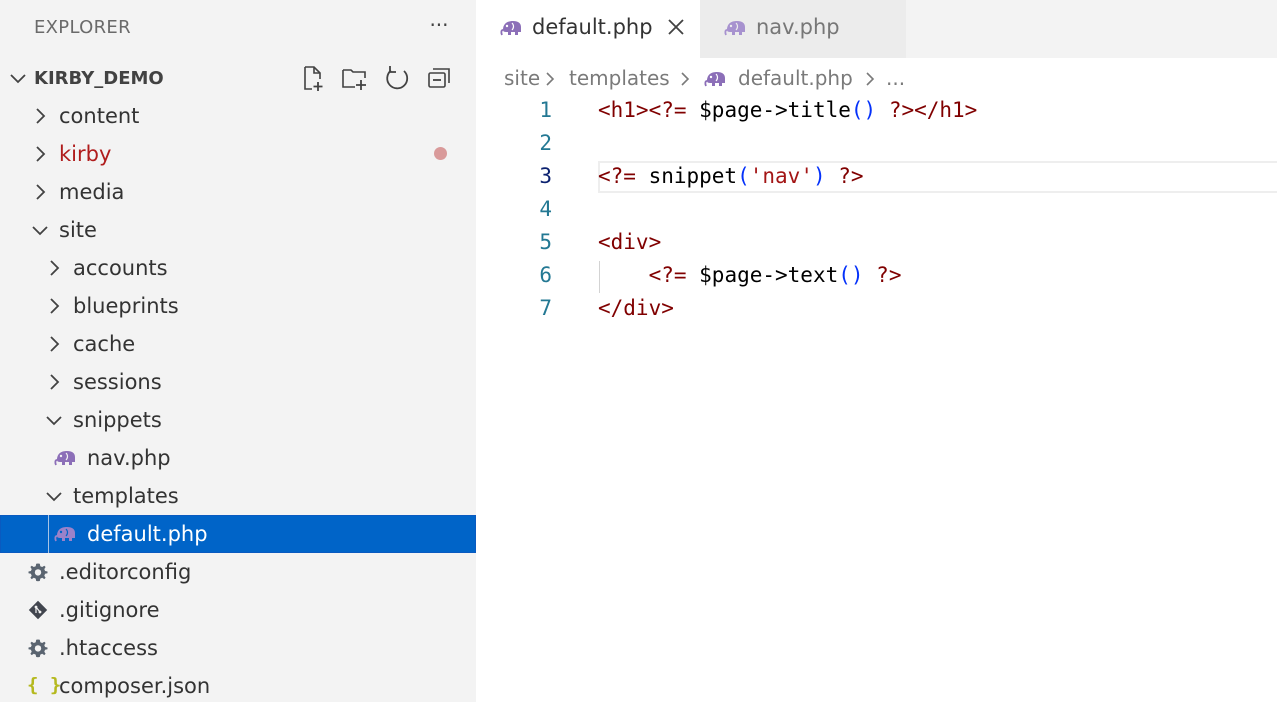 This screenshot has width=1277, height=702. Describe the element at coordinates (108, 648) in the screenshot. I see `tree-item-label: .htaccess` at that location.